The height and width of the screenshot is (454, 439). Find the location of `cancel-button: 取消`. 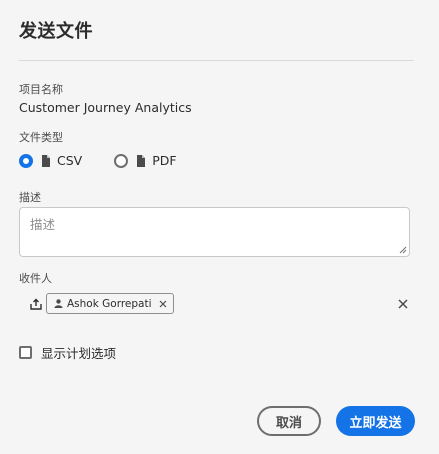

cancel-button: 取消 is located at coordinates (289, 421).